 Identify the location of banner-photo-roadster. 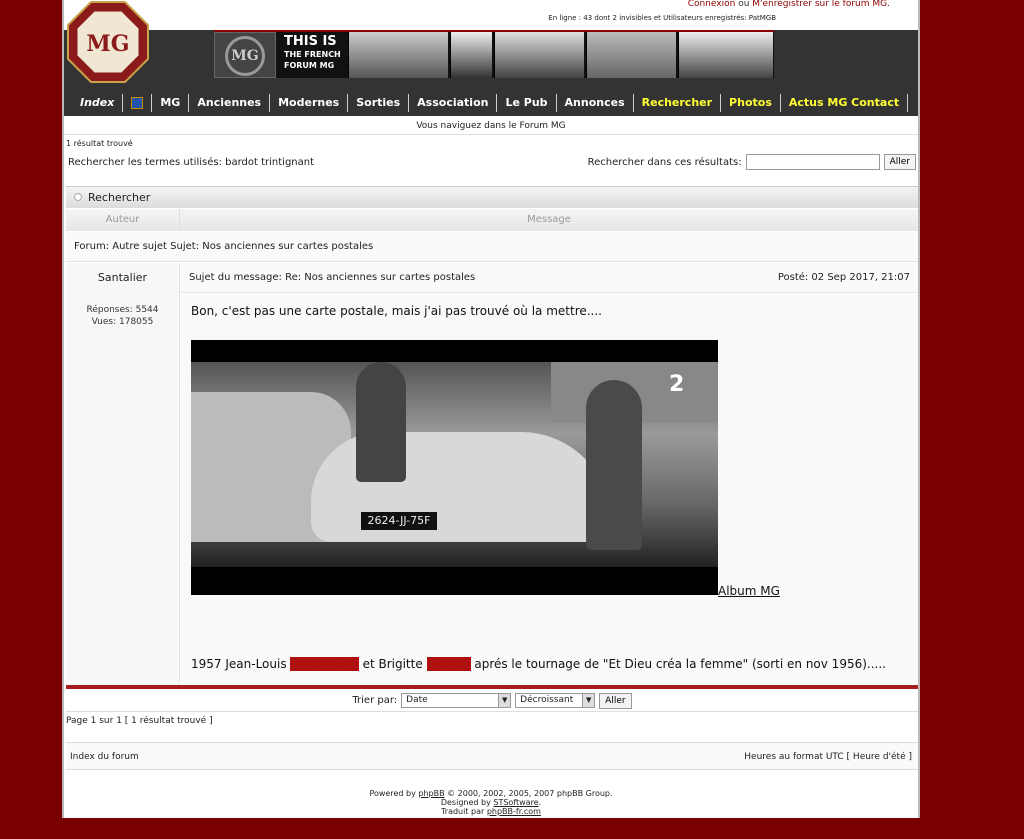
(631, 55).